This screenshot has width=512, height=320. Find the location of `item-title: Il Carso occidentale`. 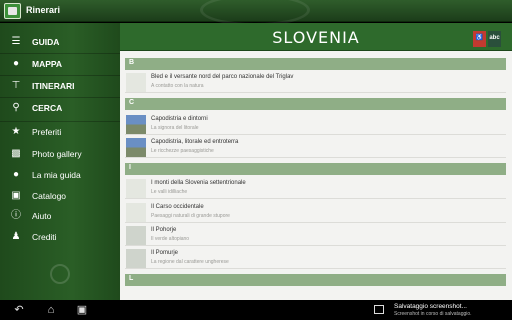

item-title: Il Carso occidentale is located at coordinates (177, 207).